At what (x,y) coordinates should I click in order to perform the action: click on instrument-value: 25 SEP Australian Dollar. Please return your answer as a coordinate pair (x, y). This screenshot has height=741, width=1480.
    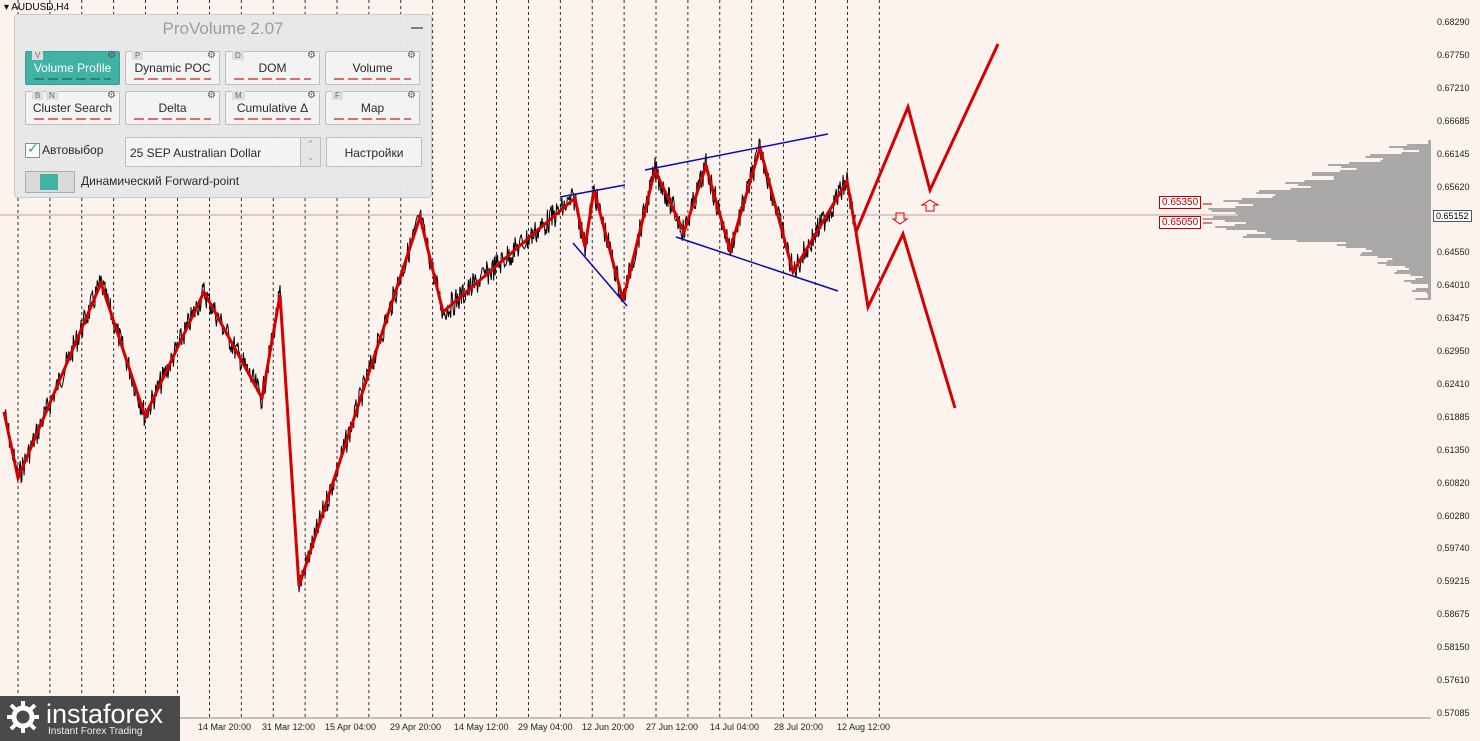
    Looking at the image, I should click on (196, 153).